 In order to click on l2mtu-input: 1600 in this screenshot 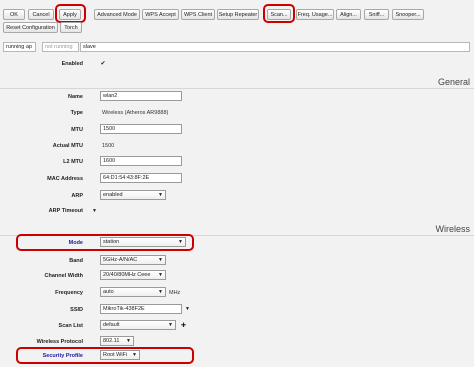, I will do `click(141, 161)`.